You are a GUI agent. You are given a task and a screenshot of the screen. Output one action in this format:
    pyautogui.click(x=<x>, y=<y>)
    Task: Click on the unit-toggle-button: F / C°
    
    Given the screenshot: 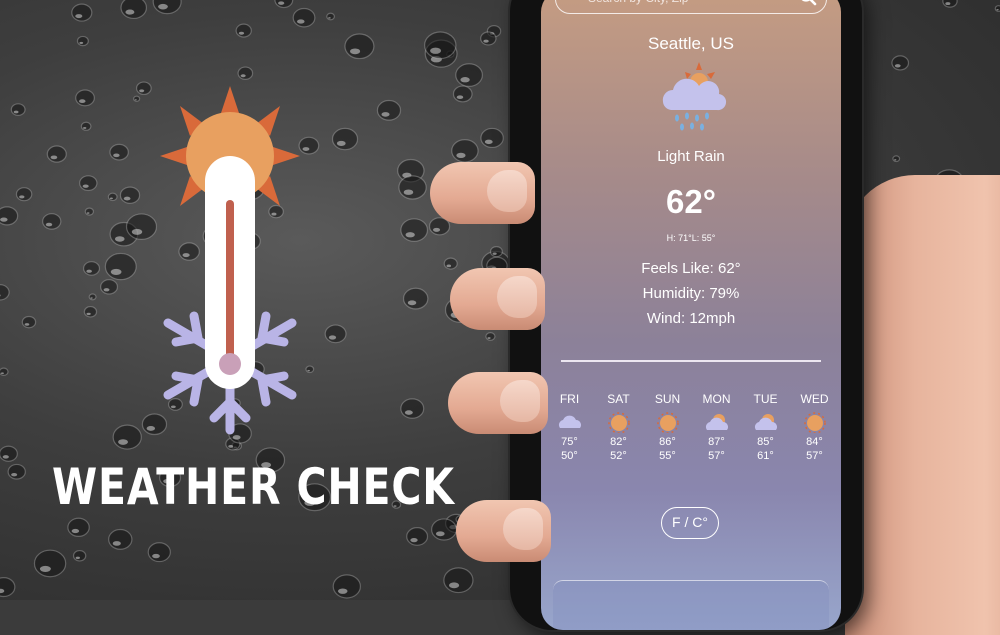 What is the action you would take?
    pyautogui.click(x=690, y=523)
    